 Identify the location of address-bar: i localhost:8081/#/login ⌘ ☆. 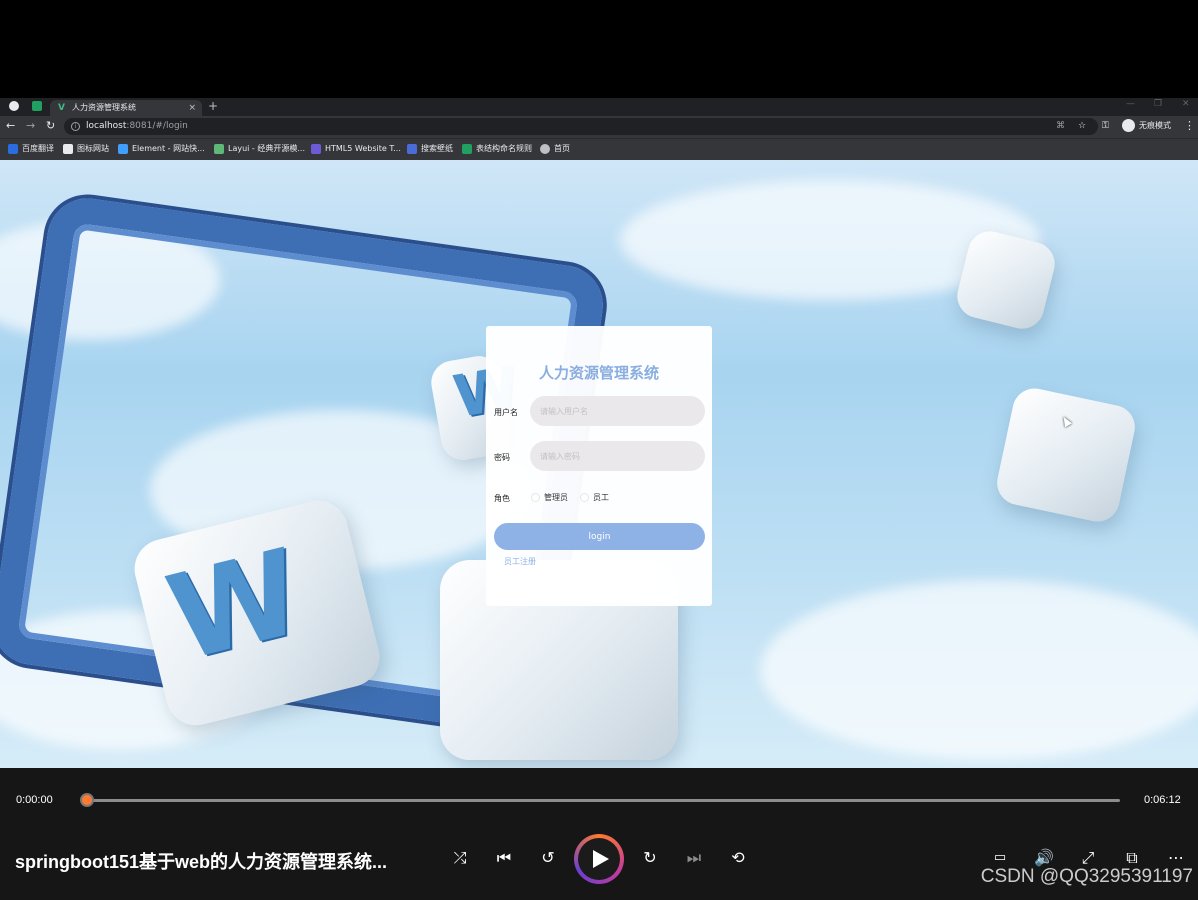
(581, 126).